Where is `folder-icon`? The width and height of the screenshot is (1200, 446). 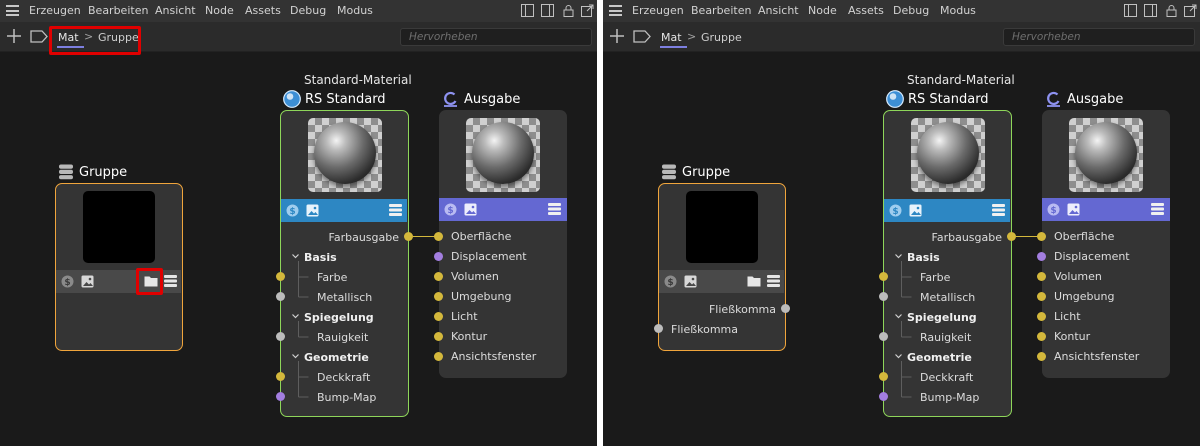
folder-icon is located at coordinates (754, 281).